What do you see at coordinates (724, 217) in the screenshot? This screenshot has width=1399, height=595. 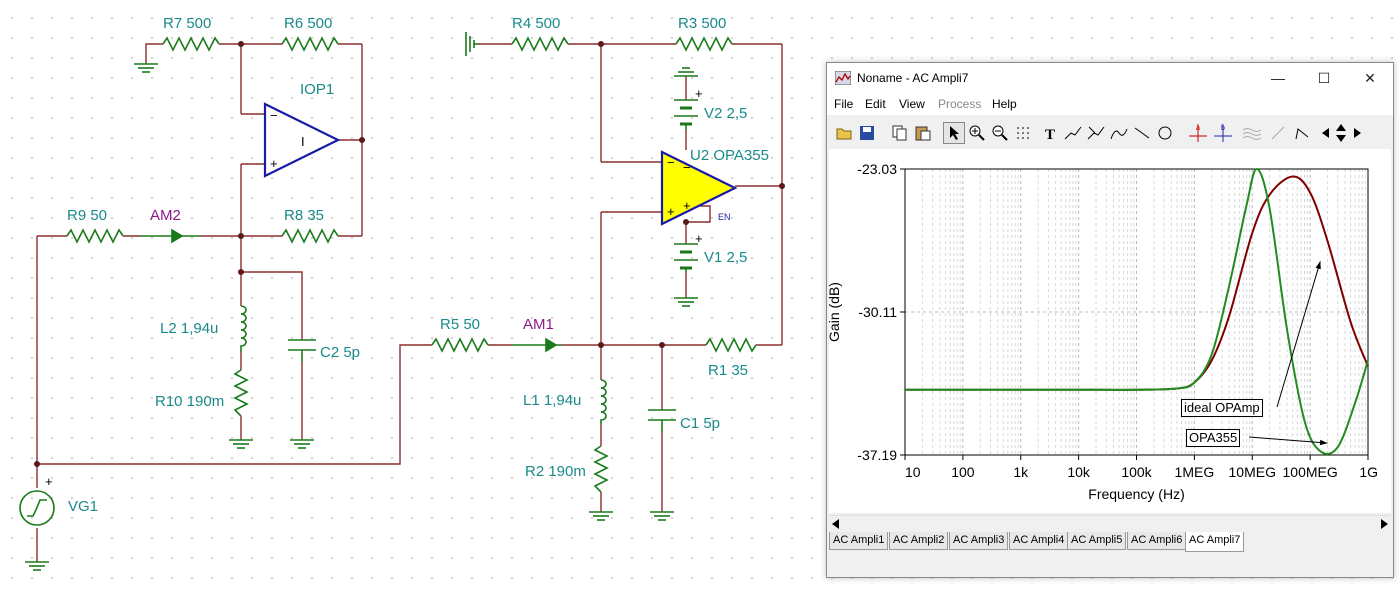 I see `u2-enable-label: EN` at bounding box center [724, 217].